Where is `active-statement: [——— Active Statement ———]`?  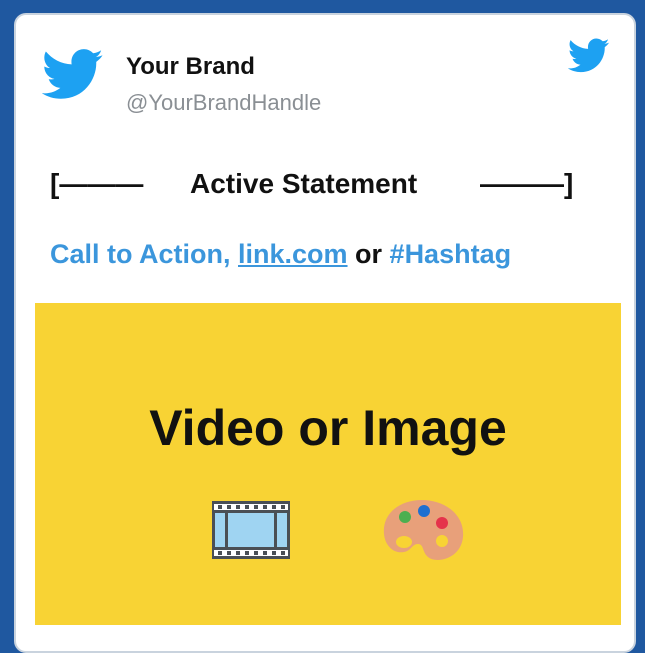 active-statement: [——— Active Statement ———] is located at coordinates (330, 186).